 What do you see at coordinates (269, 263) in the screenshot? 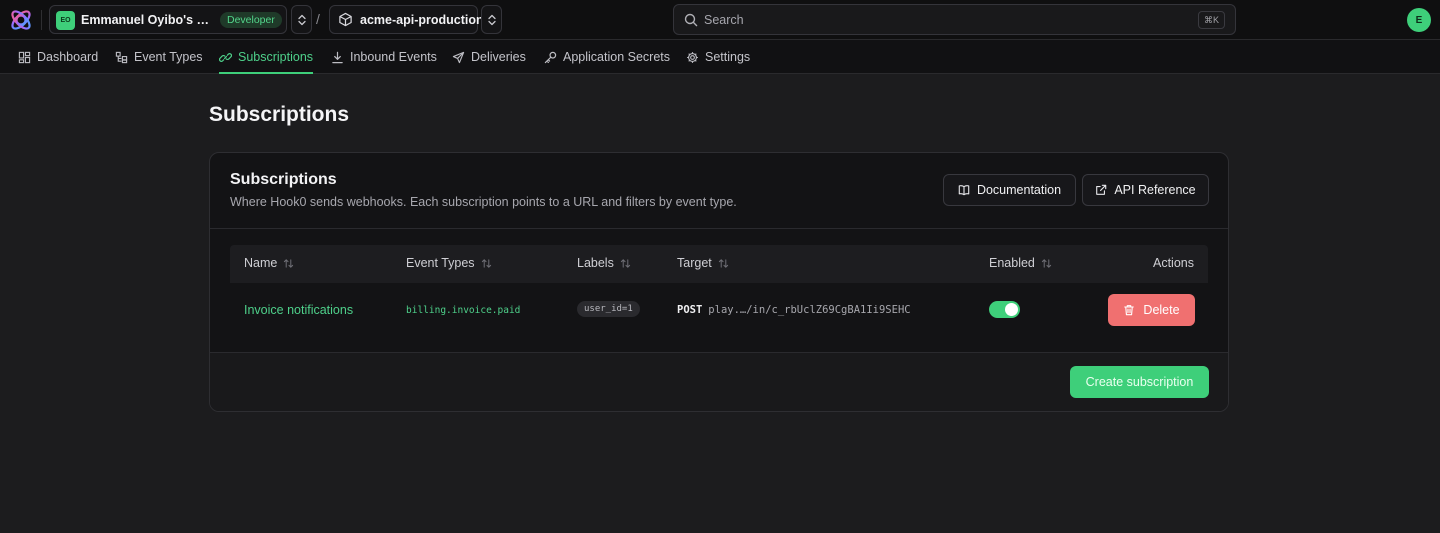
I see `column-header-name: Name` at bounding box center [269, 263].